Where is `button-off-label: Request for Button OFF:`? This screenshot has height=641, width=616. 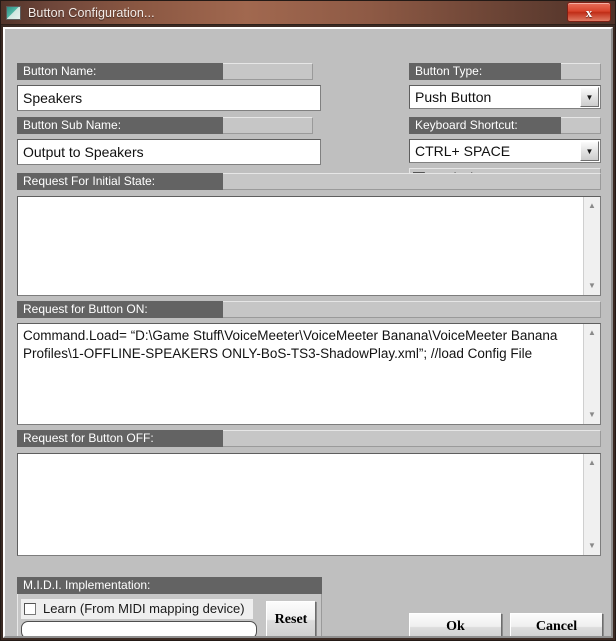
button-off-label: Request for Button OFF: is located at coordinates (120, 438).